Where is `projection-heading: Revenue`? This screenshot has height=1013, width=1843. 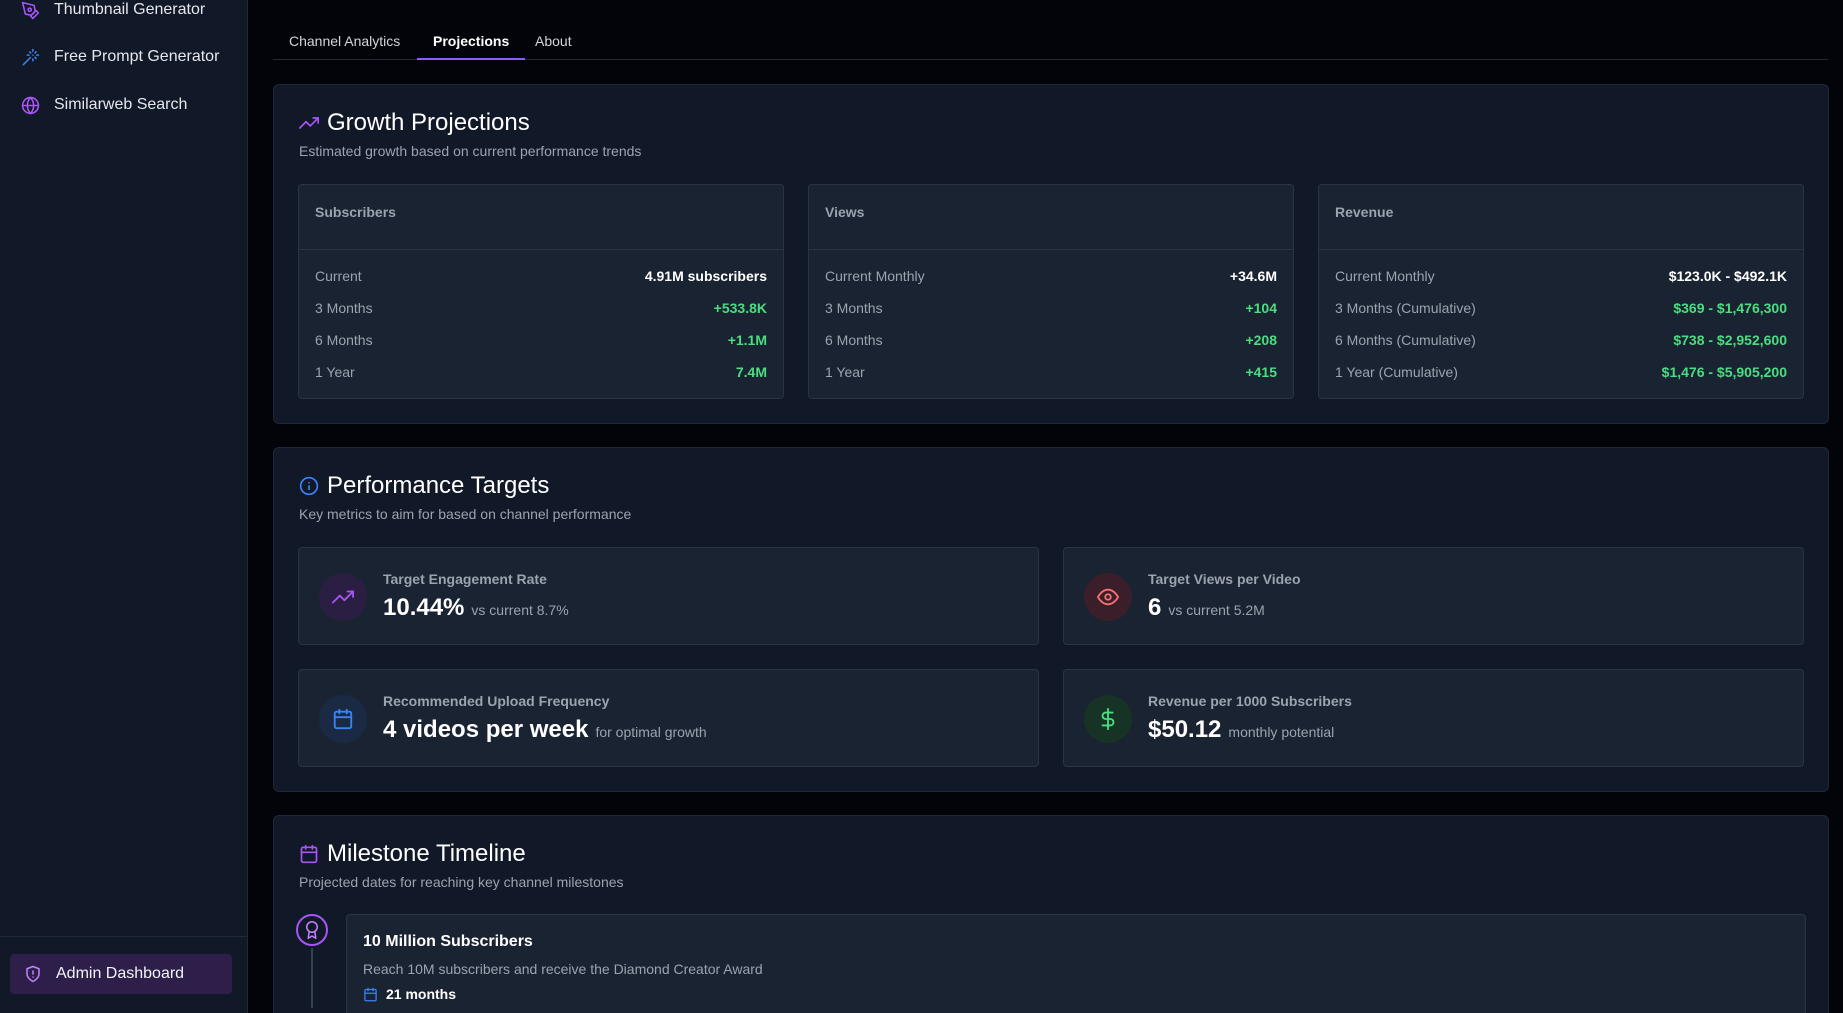 projection-heading: Revenue is located at coordinates (1561, 217).